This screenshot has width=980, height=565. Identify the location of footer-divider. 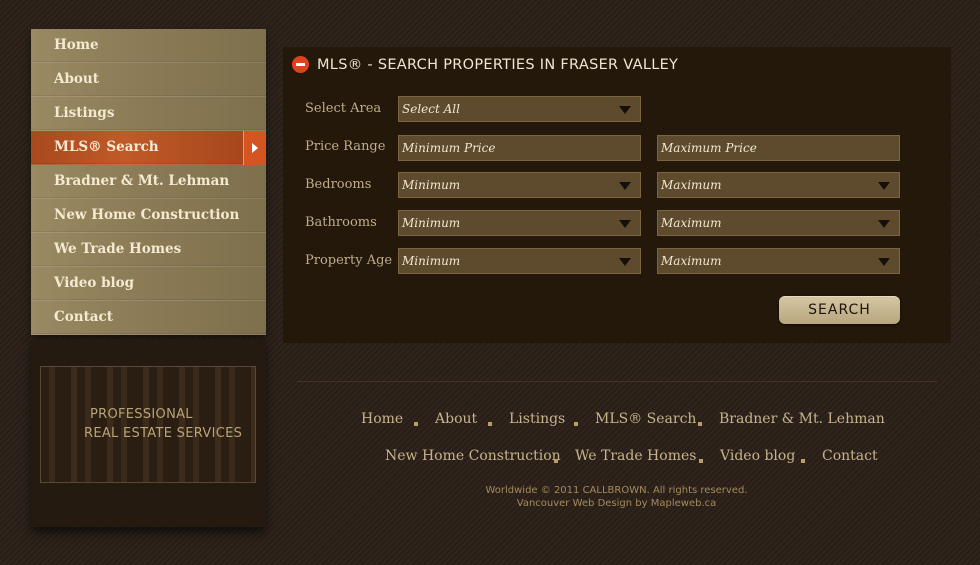
(617, 381).